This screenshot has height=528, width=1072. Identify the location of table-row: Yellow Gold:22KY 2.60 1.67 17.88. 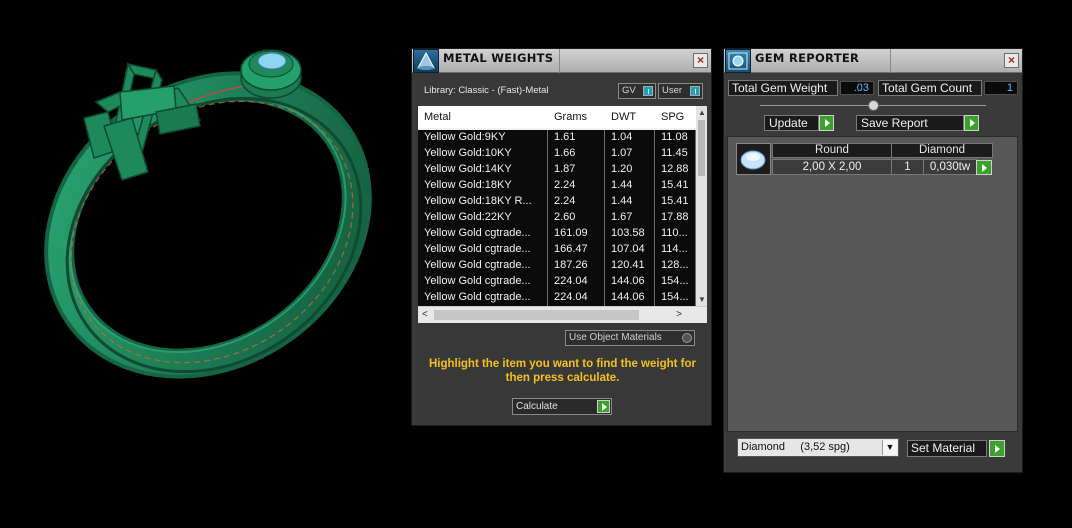
(557, 218).